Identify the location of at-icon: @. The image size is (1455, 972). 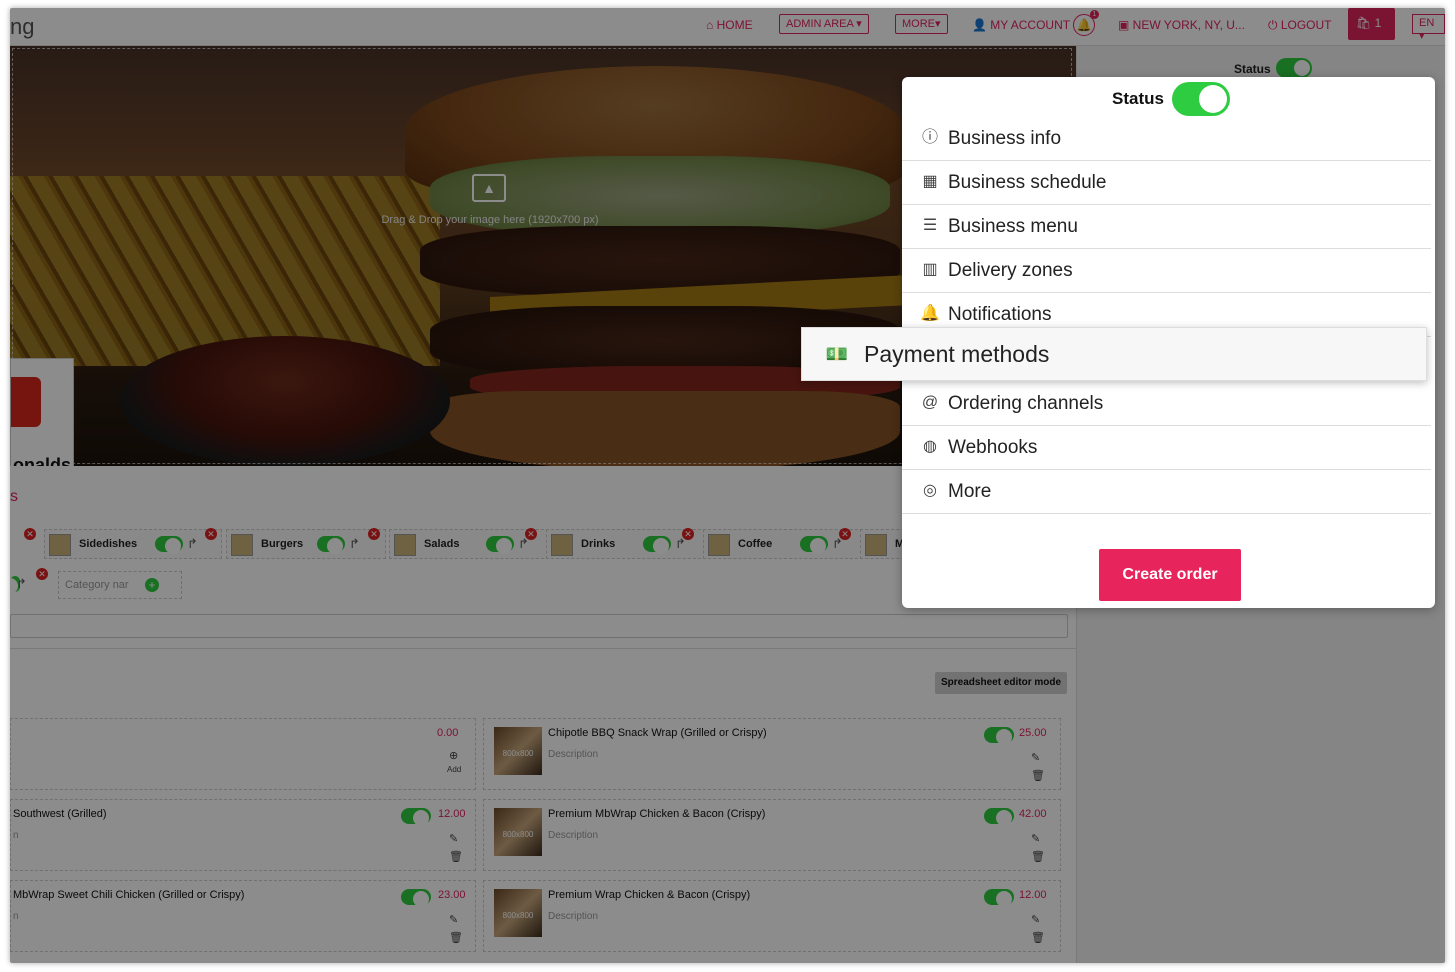
(930, 402).